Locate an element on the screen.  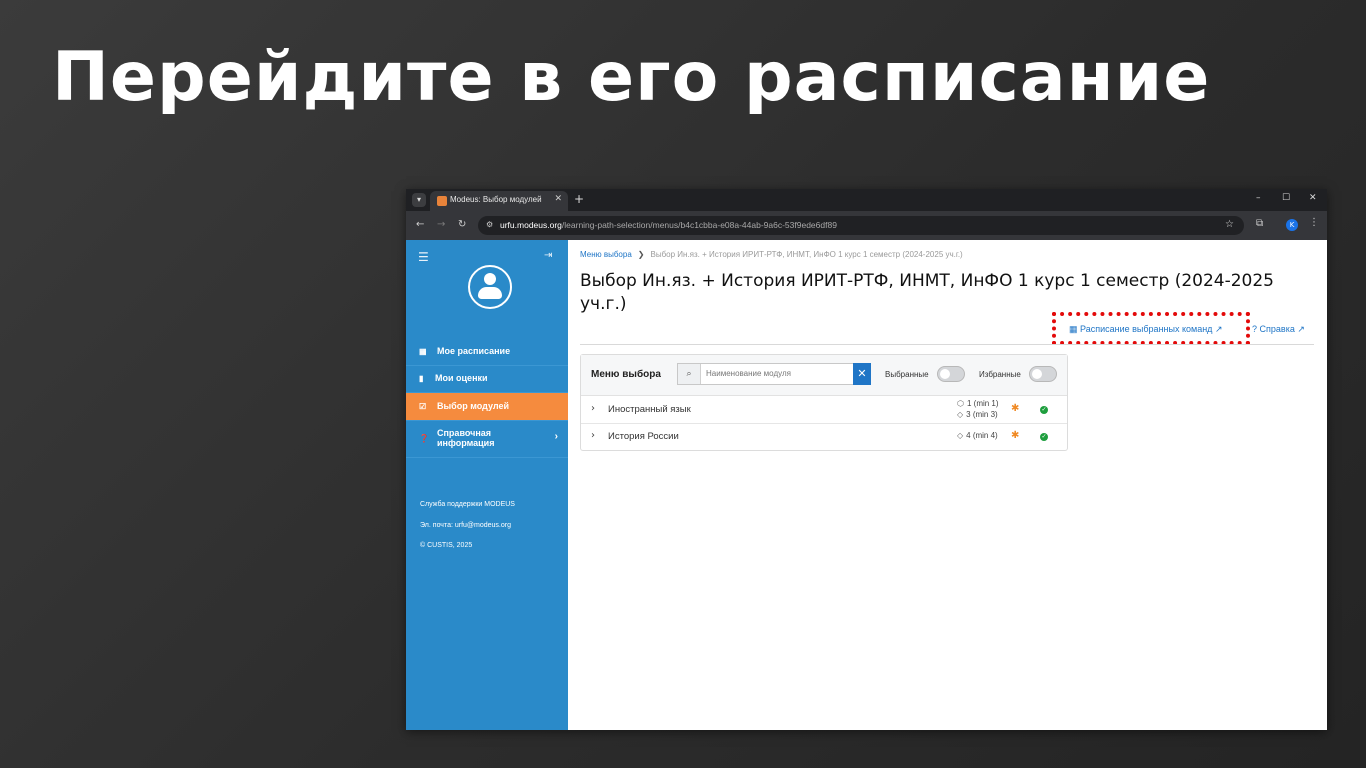
favorites-toggle is located at coordinates (1043, 374).